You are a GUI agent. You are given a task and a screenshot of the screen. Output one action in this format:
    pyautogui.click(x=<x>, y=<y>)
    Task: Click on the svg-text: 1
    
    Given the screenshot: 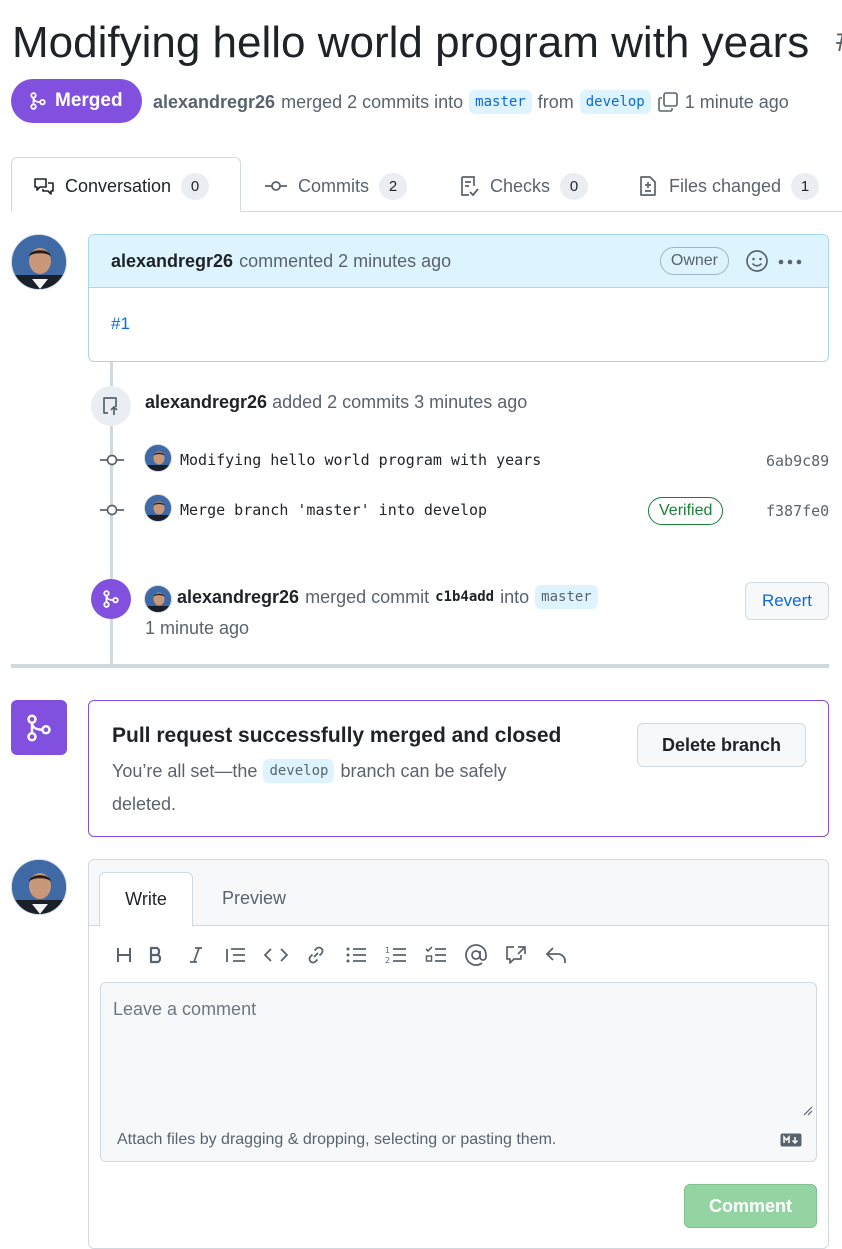 What is the action you would take?
    pyautogui.click(x=387, y=950)
    